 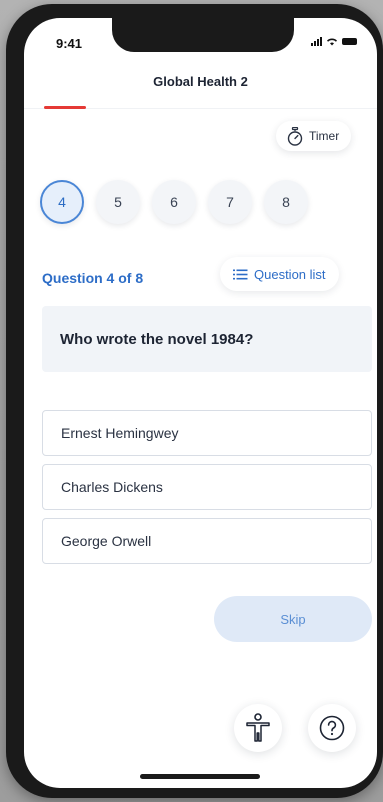 I want to click on accessibility-icon, so click(x=258, y=727).